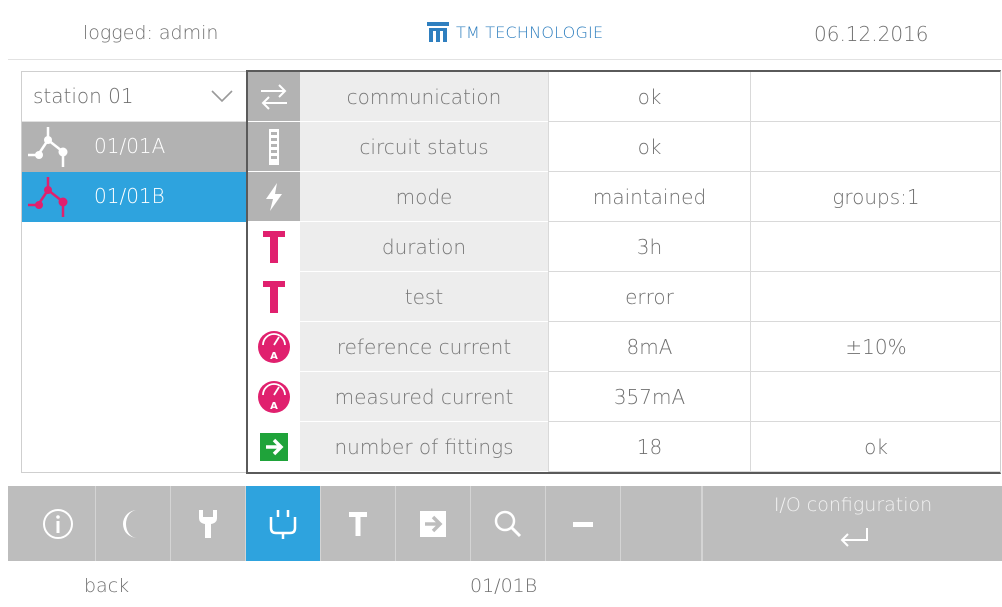 The height and width of the screenshot is (607, 1002). I want to click on row-name: communication, so click(424, 97).